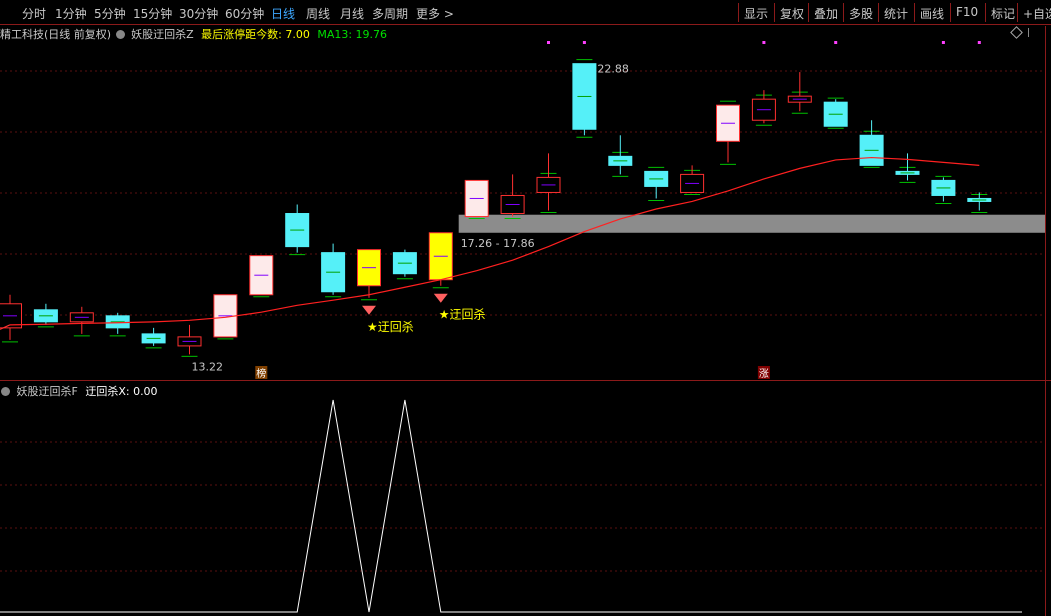 Image resolution: width=1051 pixels, height=616 pixels. What do you see at coordinates (1028, 32) in the screenshot?
I see `divider` at bounding box center [1028, 32].